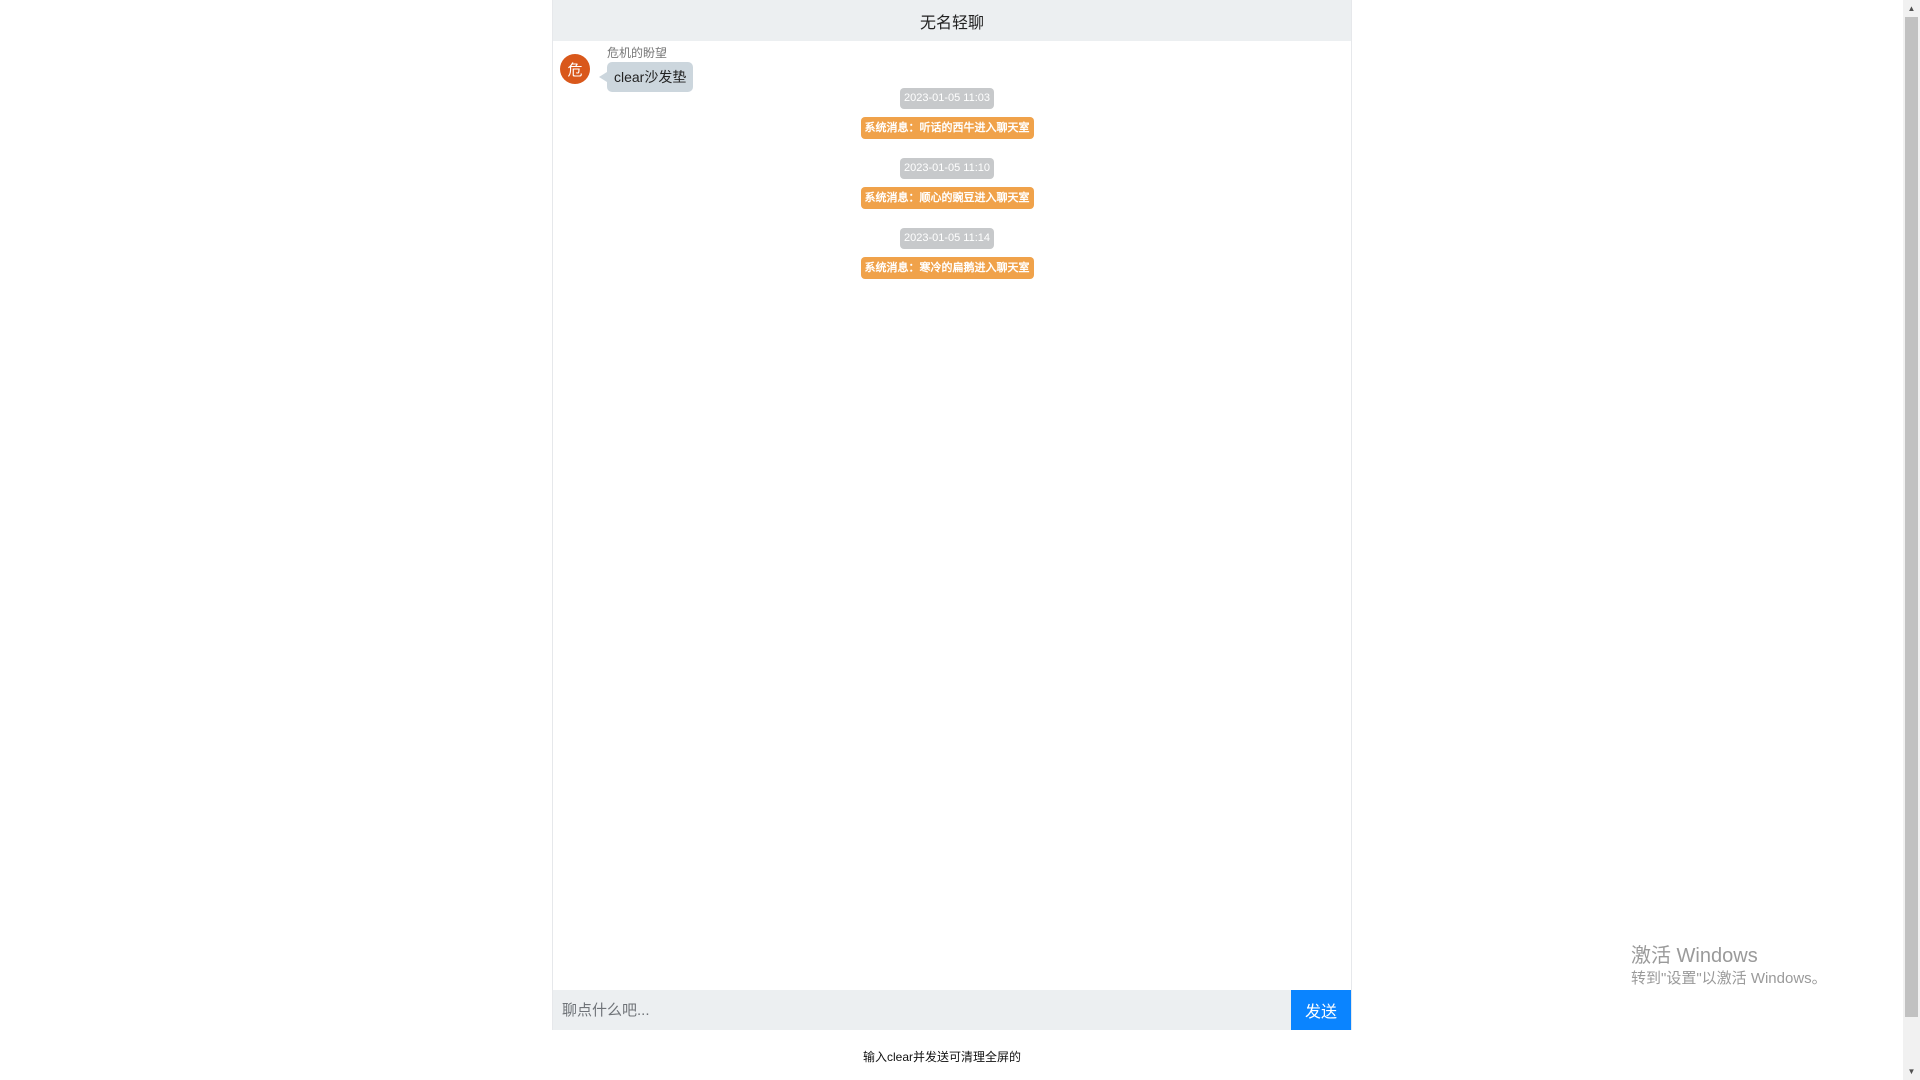  What do you see at coordinates (947, 168) in the screenshot?
I see `timestamp-badge: 2023-01-05 11:10` at bounding box center [947, 168].